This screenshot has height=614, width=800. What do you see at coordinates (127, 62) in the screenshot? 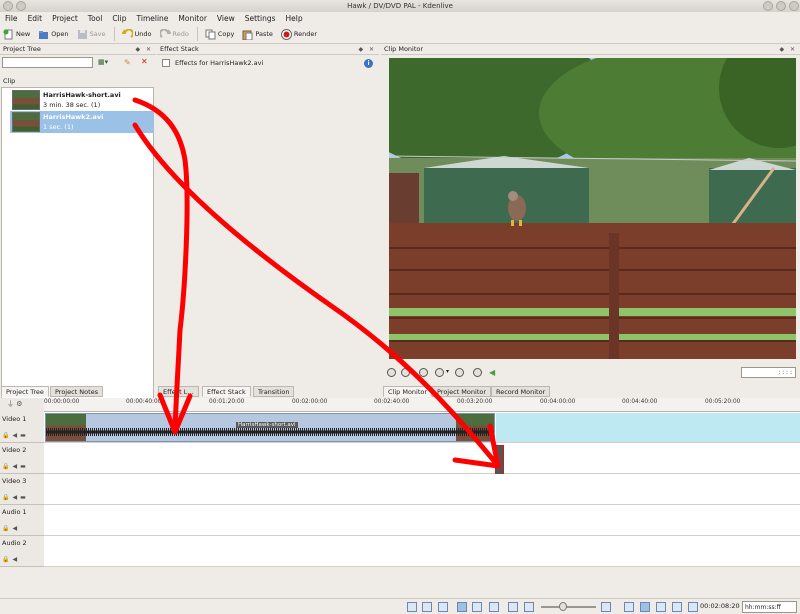
I see `edit-pencil-icon: ✎` at bounding box center [127, 62].